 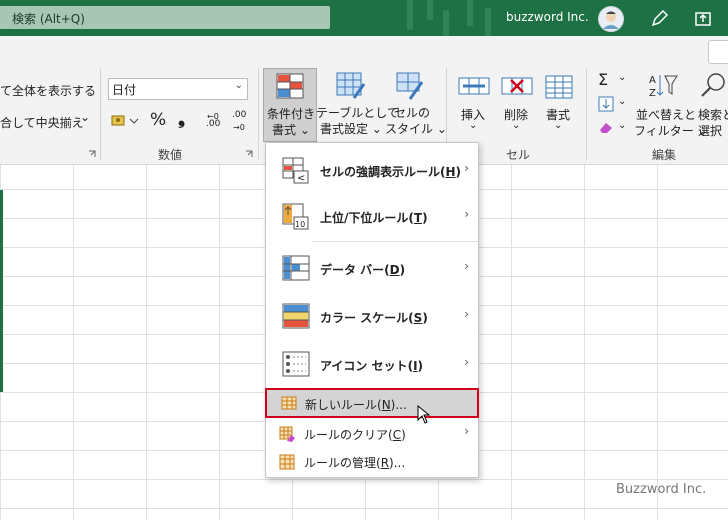 What do you see at coordinates (124, 90) in the screenshot?
I see `number-format-value: 日付` at bounding box center [124, 90].